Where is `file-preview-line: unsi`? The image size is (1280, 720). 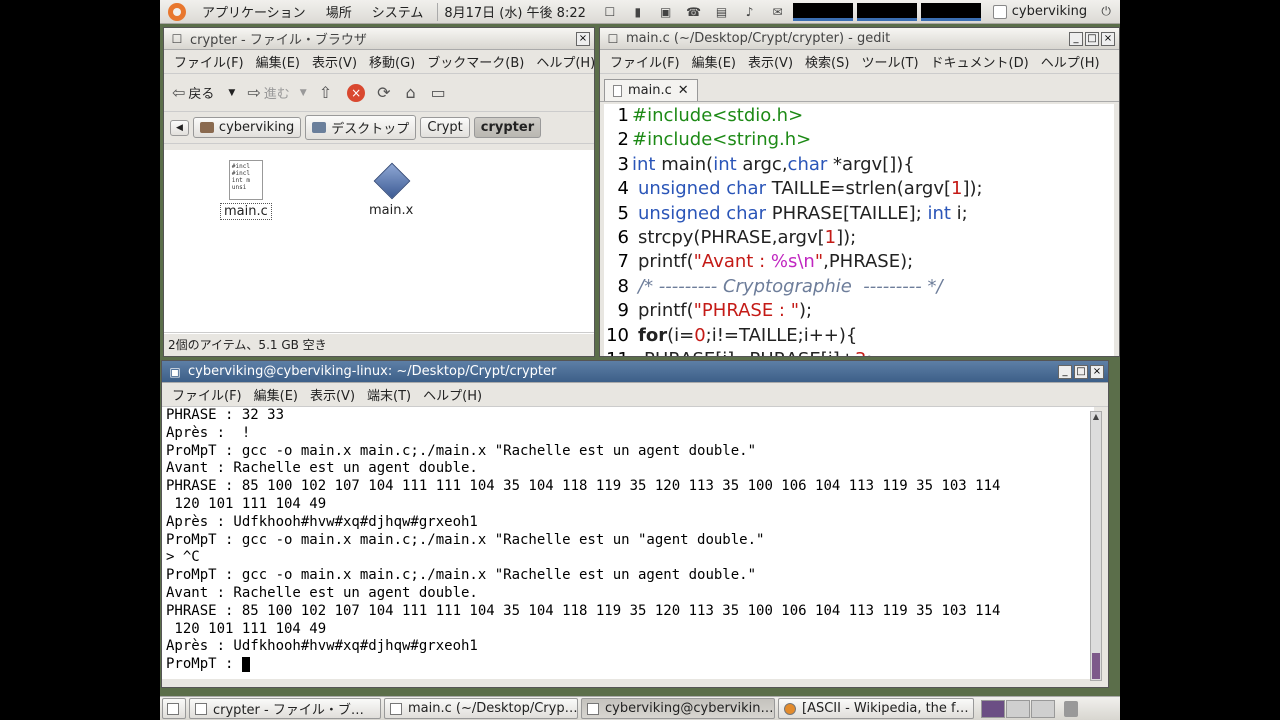
file-preview-line: unsi is located at coordinates (239, 187).